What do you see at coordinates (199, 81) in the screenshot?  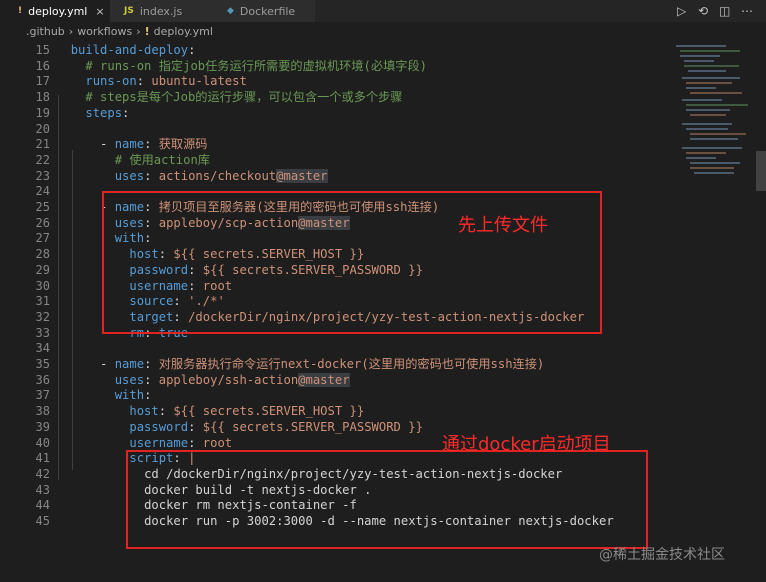 I see `code-token: ubuntu-latest` at bounding box center [199, 81].